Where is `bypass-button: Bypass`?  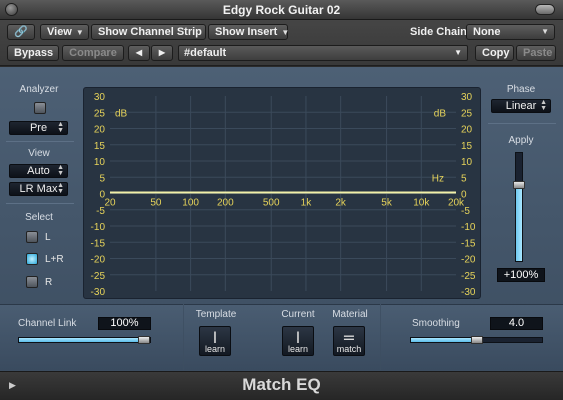
bypass-button: Bypass is located at coordinates (33, 53).